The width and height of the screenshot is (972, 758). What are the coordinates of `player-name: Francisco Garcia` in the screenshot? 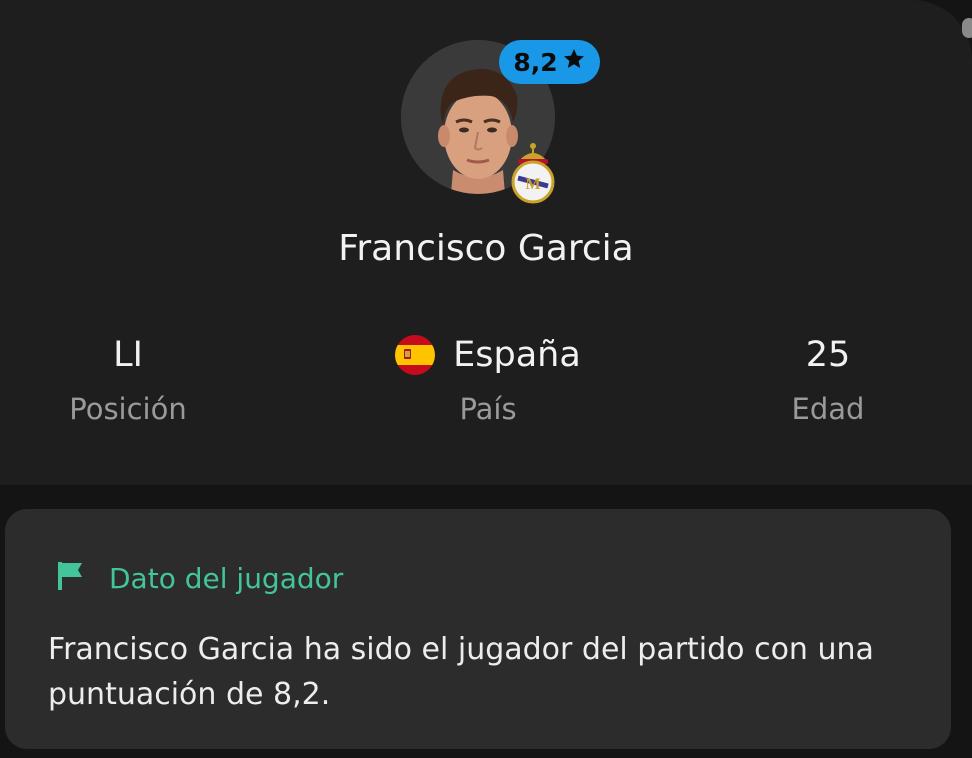 It's located at (486, 248).